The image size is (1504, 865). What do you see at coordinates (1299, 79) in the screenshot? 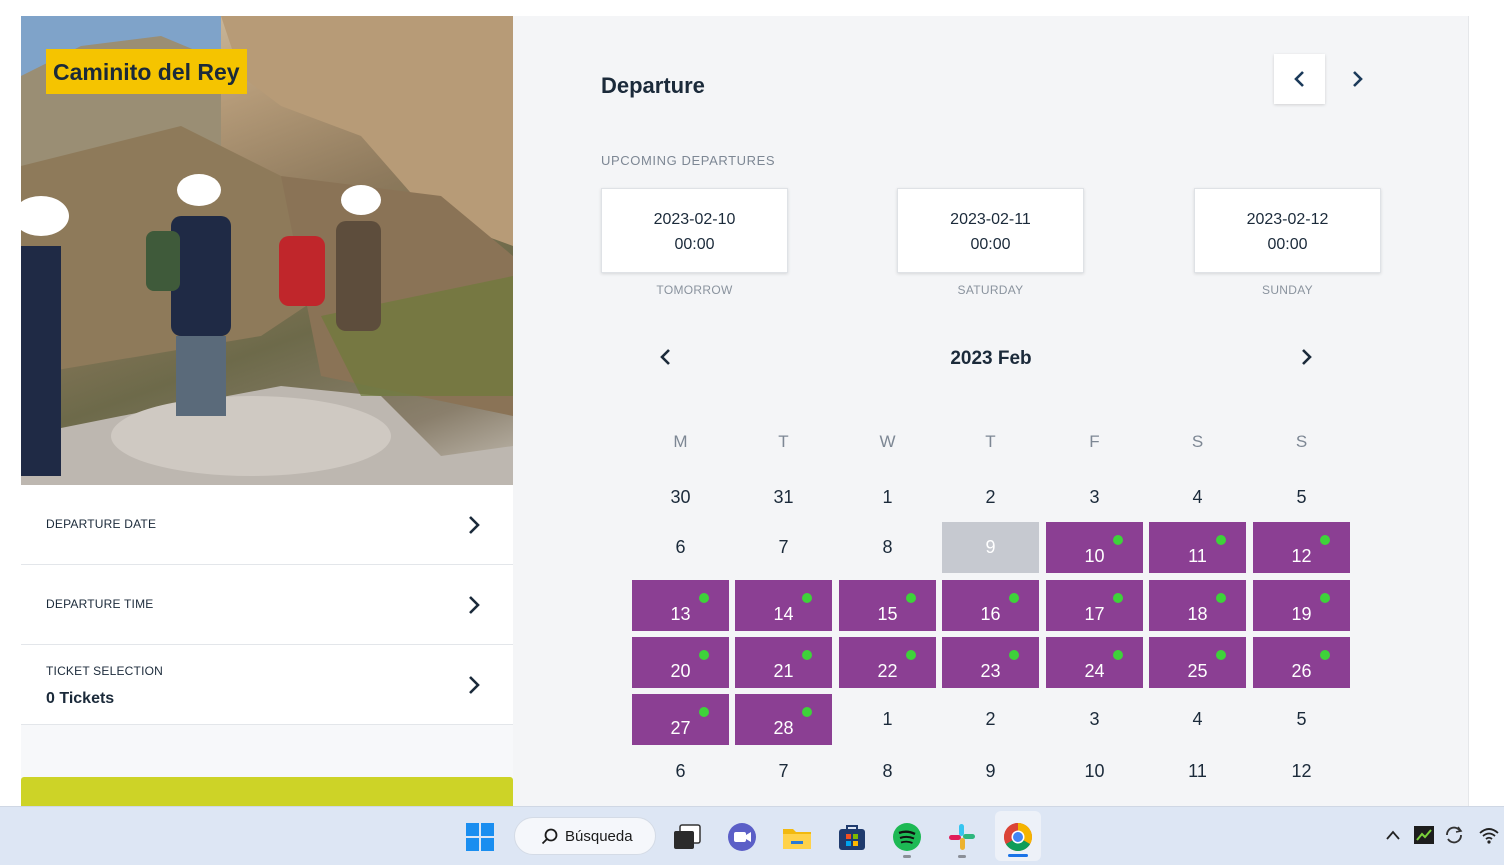
I see `previous-button` at bounding box center [1299, 79].